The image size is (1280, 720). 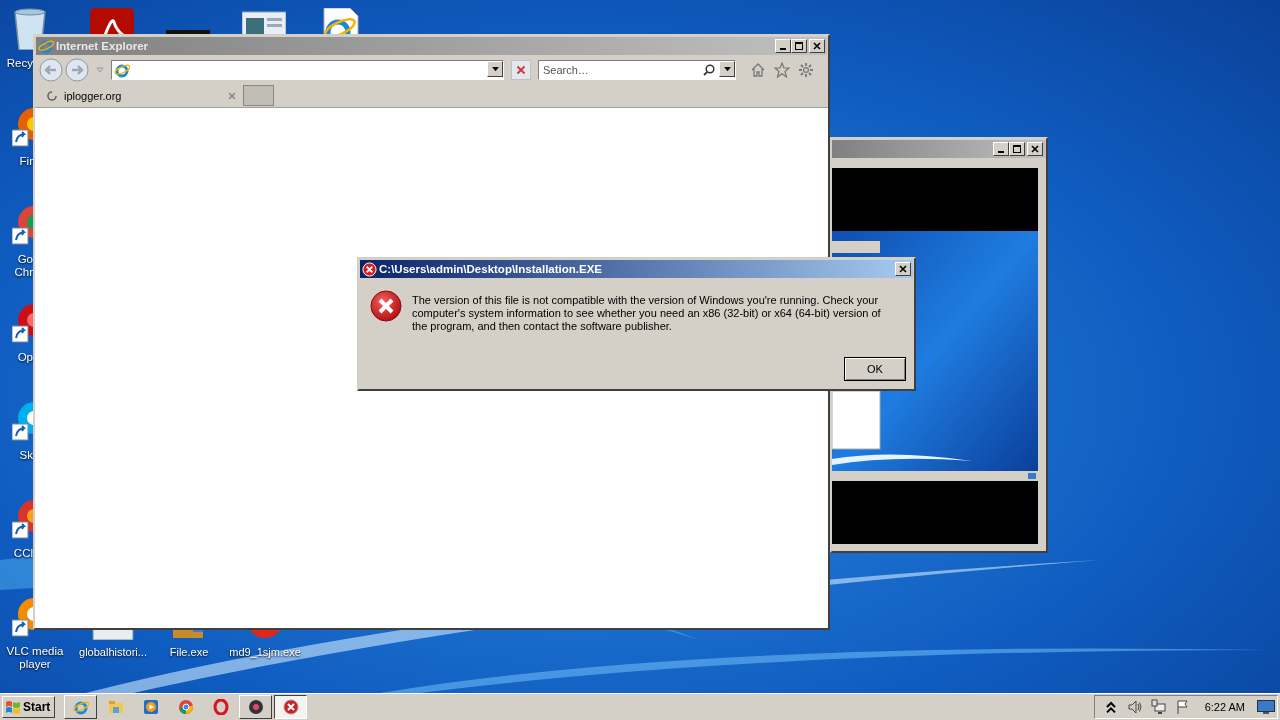 I want to click on flag-icon, so click(x=1182, y=707).